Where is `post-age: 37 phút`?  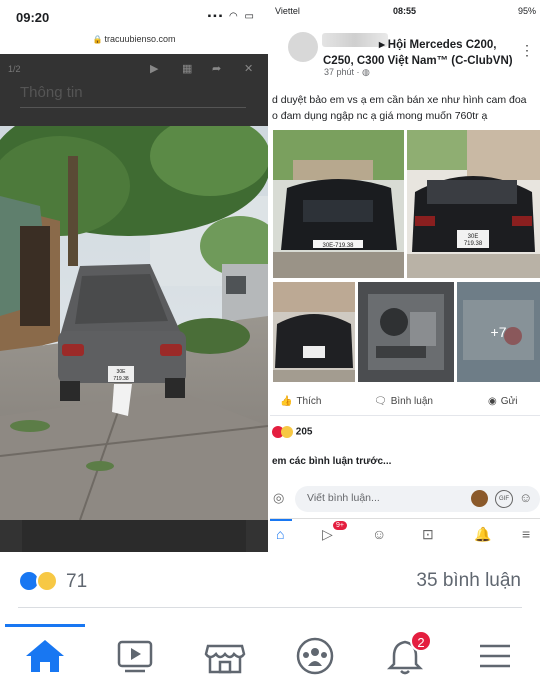 post-age: 37 phút is located at coordinates (339, 72).